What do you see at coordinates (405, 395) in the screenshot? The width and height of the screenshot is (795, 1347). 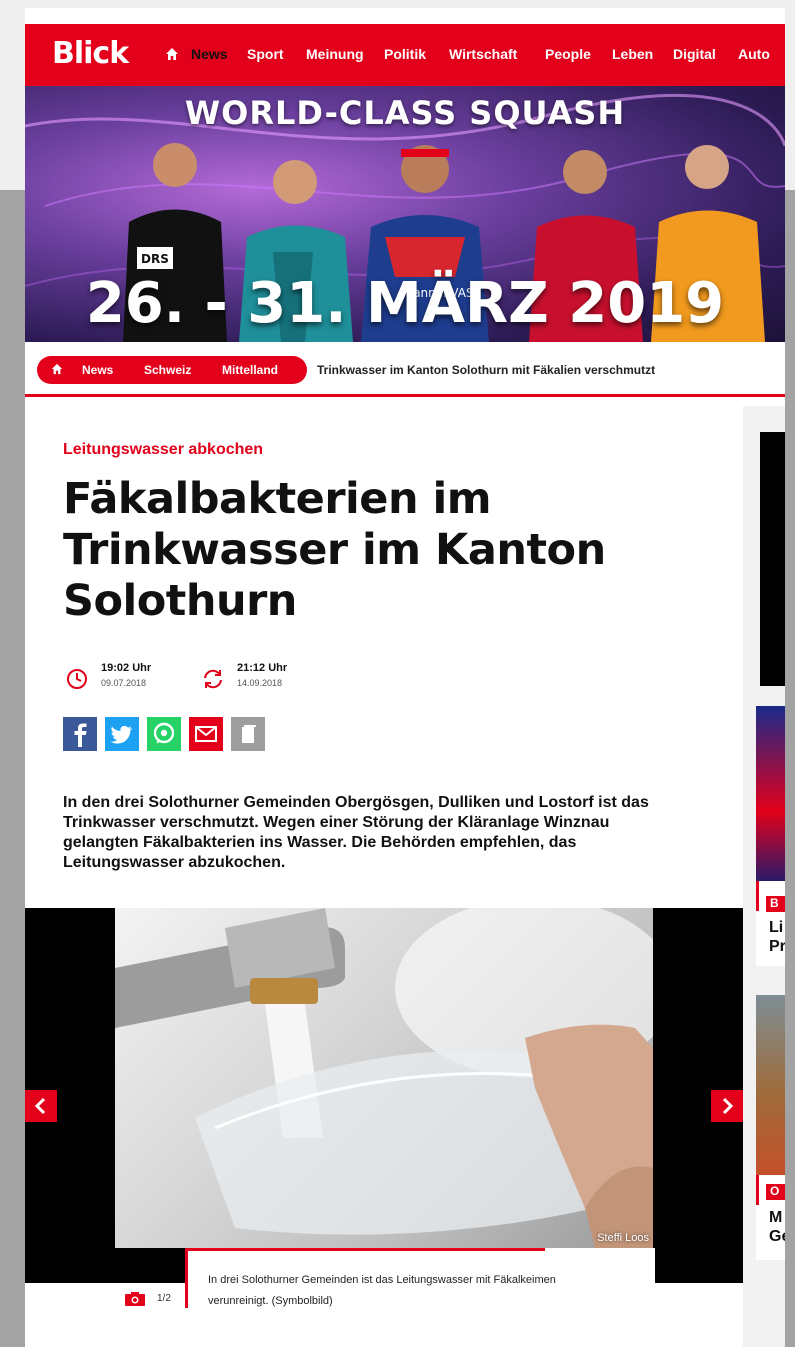 I see `breadcrumb-divider` at bounding box center [405, 395].